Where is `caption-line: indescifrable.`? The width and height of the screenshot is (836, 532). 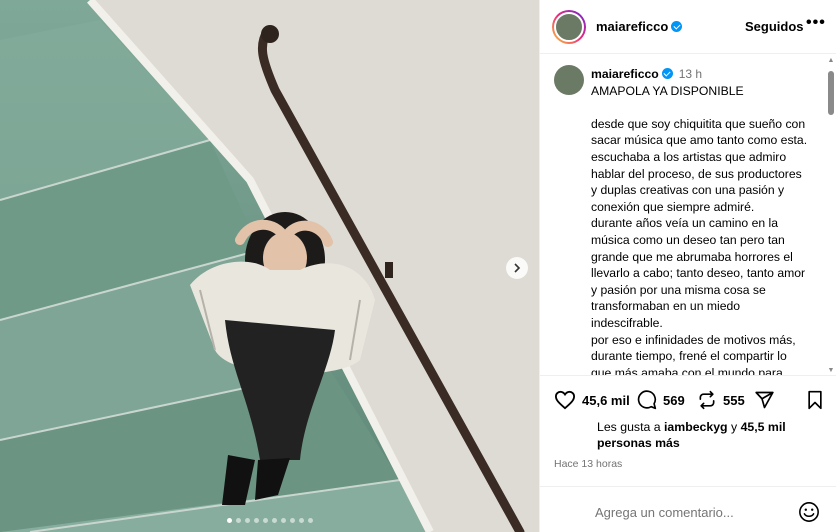
caption-line: indescifrable. is located at coordinates (627, 322).